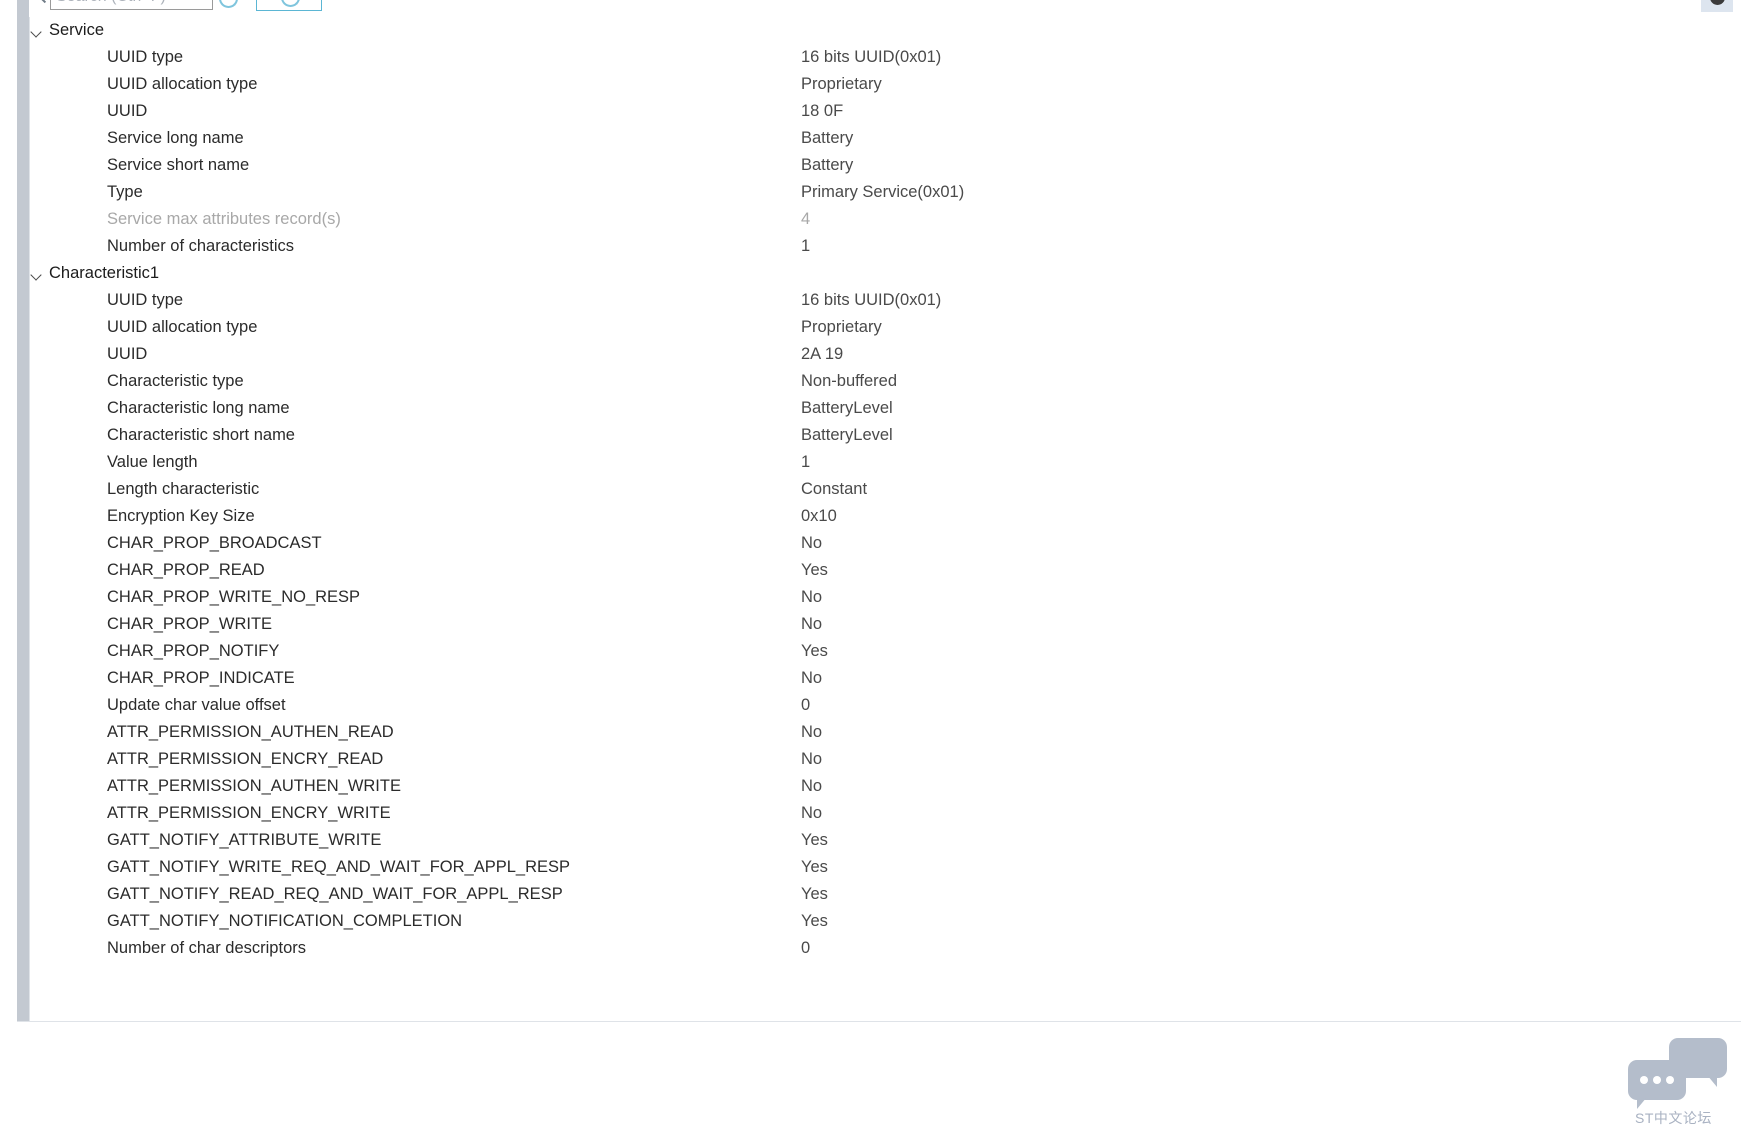 This screenshot has height=1135, width=1741. I want to click on property-row: CHAR_PROP_WRITE No, so click(870, 624).